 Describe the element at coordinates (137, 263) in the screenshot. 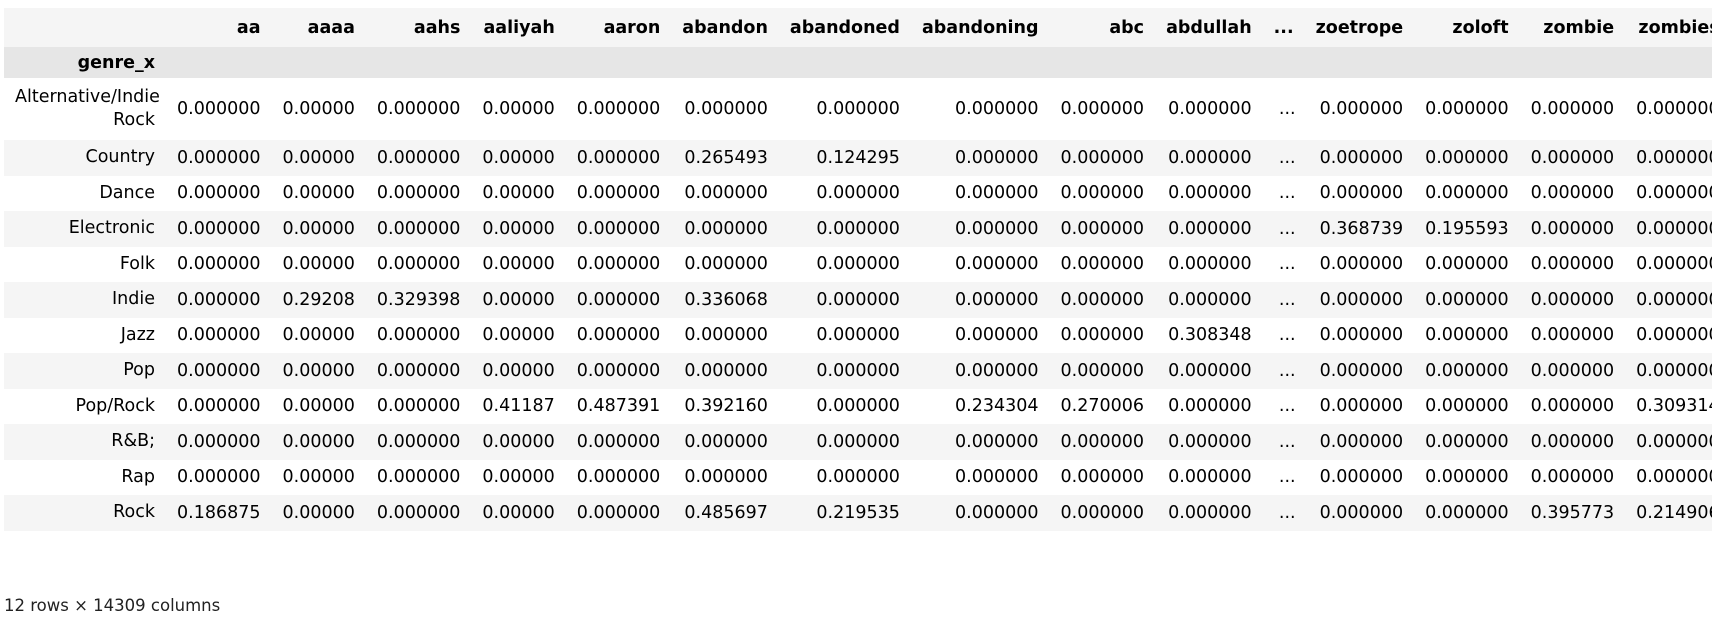

I see `row-index-label: Folk` at that location.